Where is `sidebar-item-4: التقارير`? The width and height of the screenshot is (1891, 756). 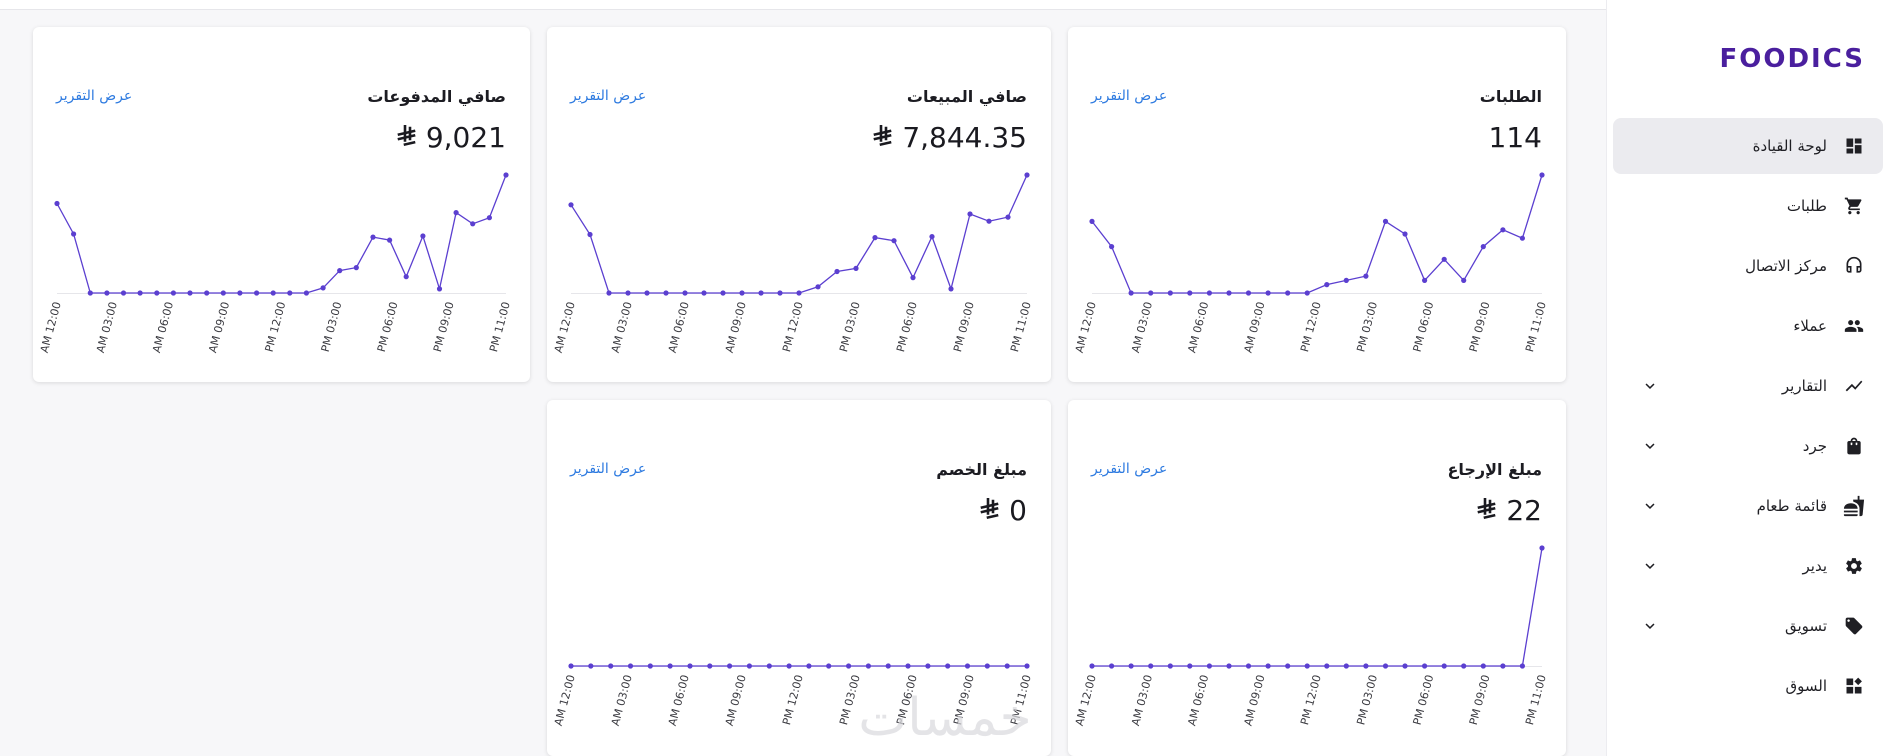 sidebar-item-4: التقارير is located at coordinates (1748, 386).